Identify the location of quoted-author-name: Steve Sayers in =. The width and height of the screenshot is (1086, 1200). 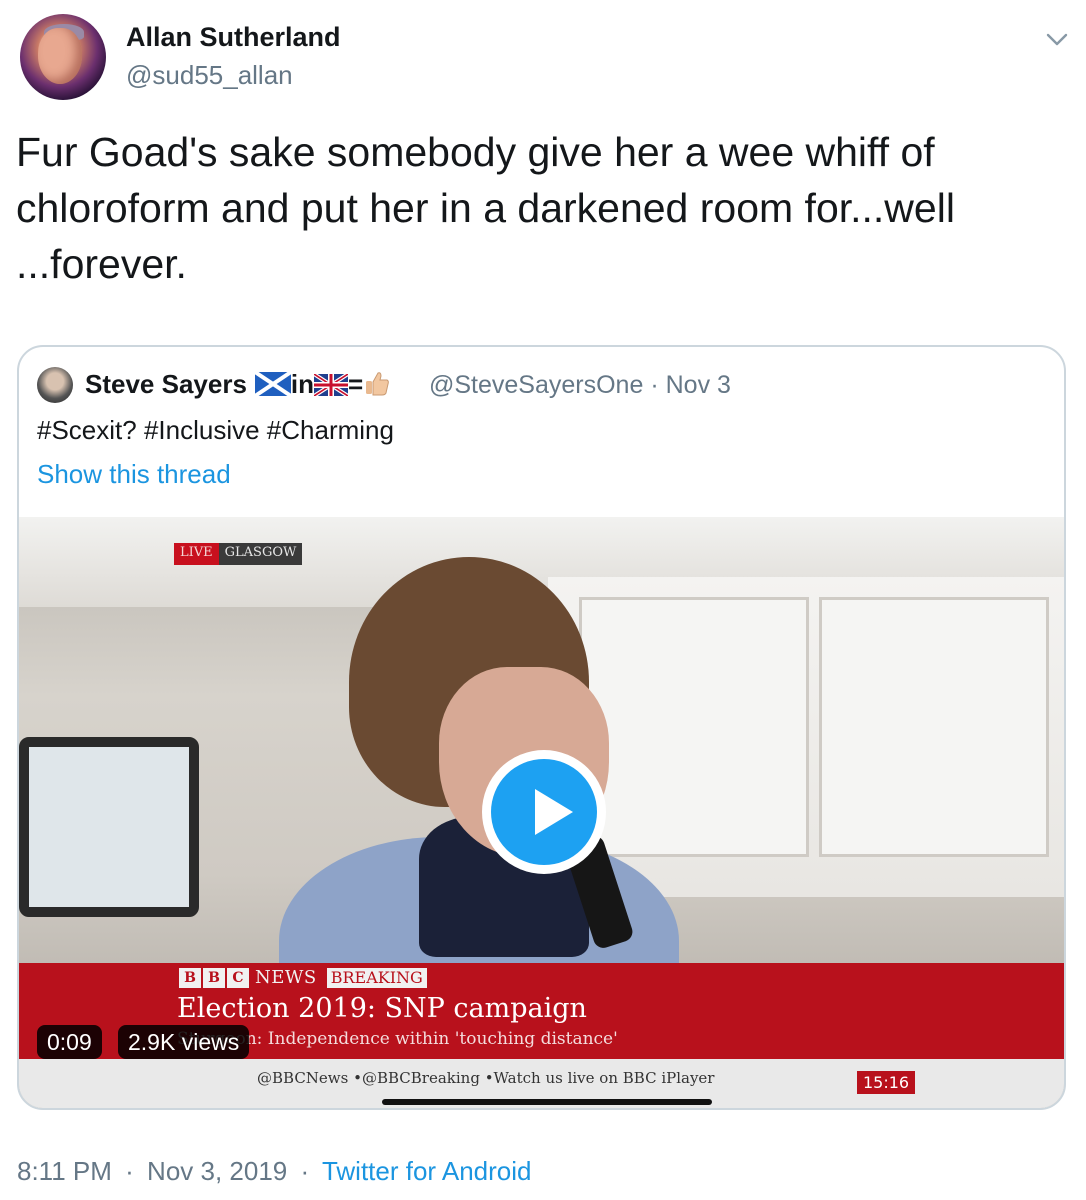
(238, 384).